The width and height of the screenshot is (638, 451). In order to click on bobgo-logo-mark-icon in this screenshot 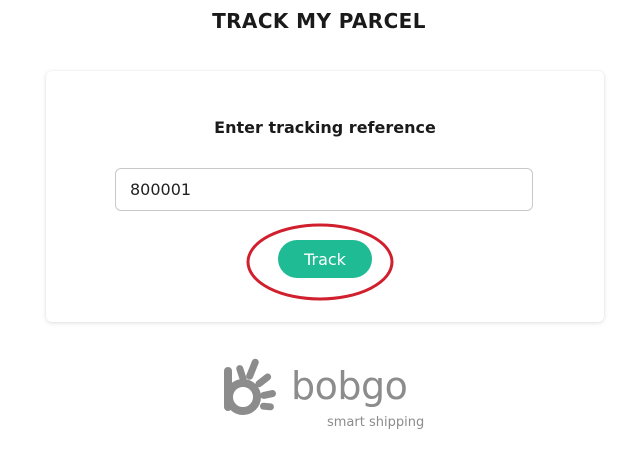, I will do `click(250, 386)`.